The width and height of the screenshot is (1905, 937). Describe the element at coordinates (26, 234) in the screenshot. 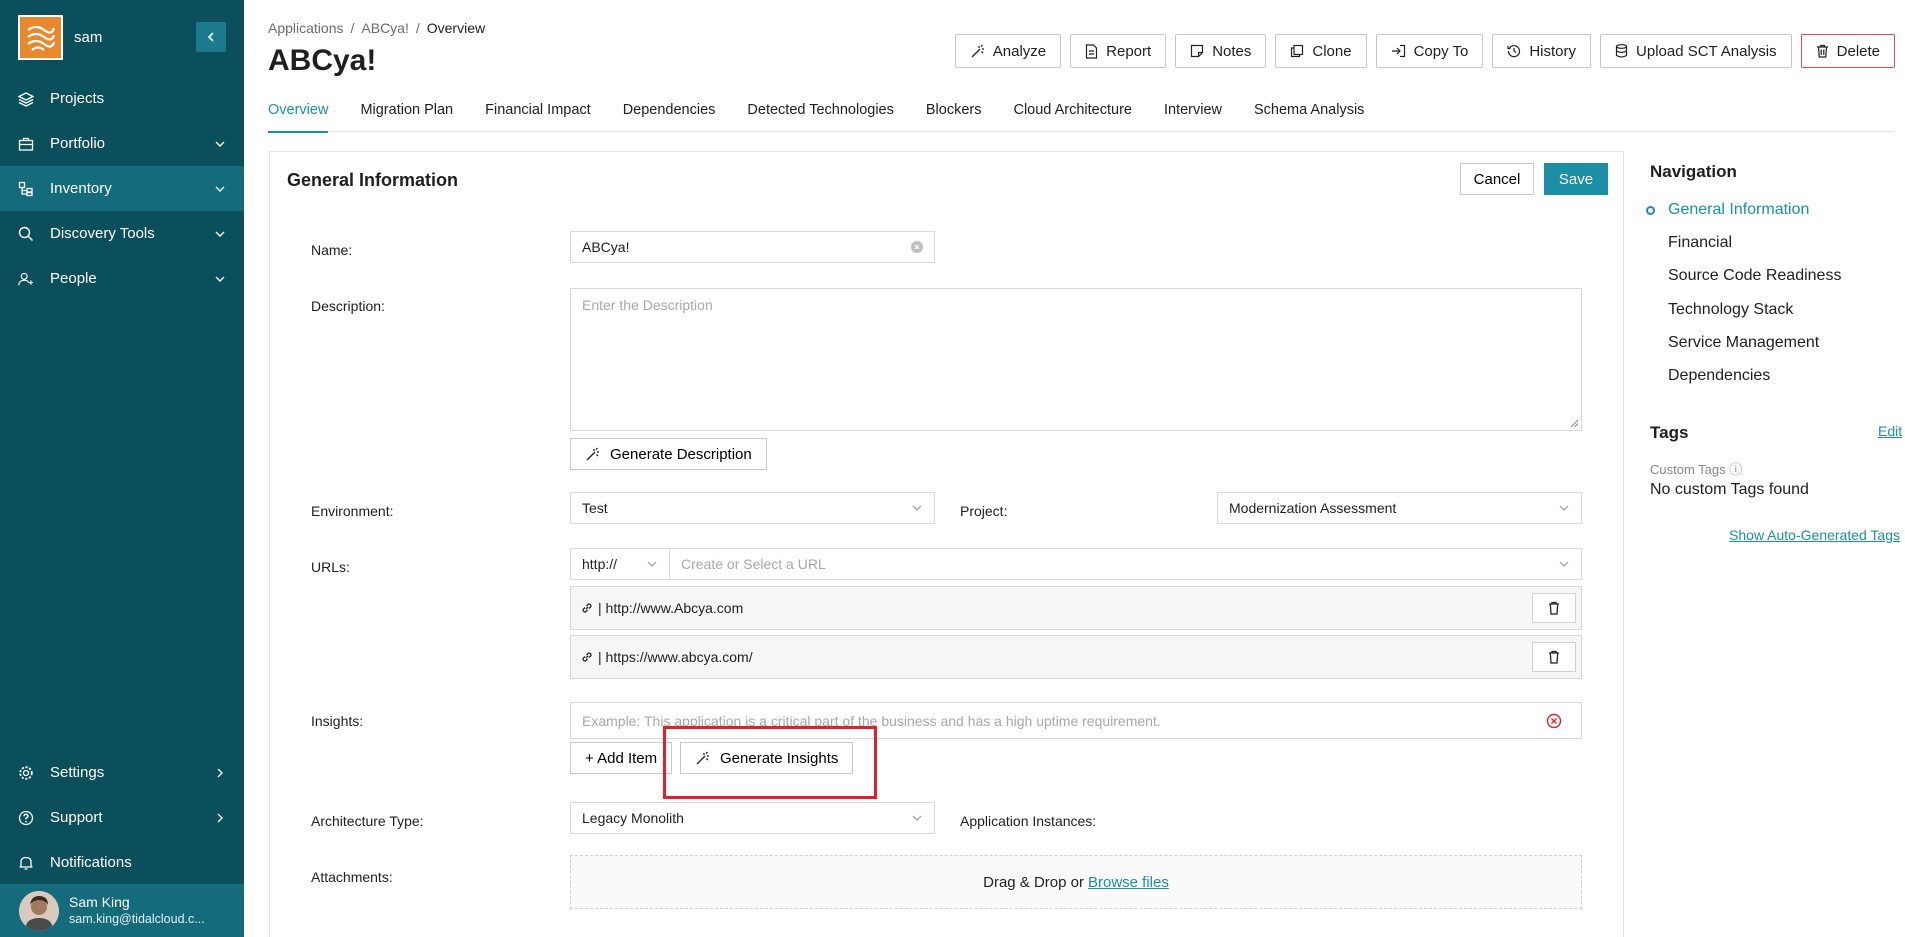

I see `search-icon` at that location.